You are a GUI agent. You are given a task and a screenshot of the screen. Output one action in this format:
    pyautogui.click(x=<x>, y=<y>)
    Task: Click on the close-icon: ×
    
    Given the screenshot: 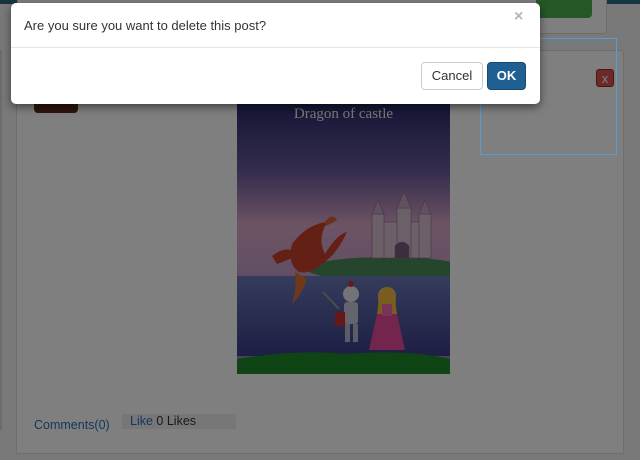 What is the action you would take?
    pyautogui.click(x=518, y=17)
    